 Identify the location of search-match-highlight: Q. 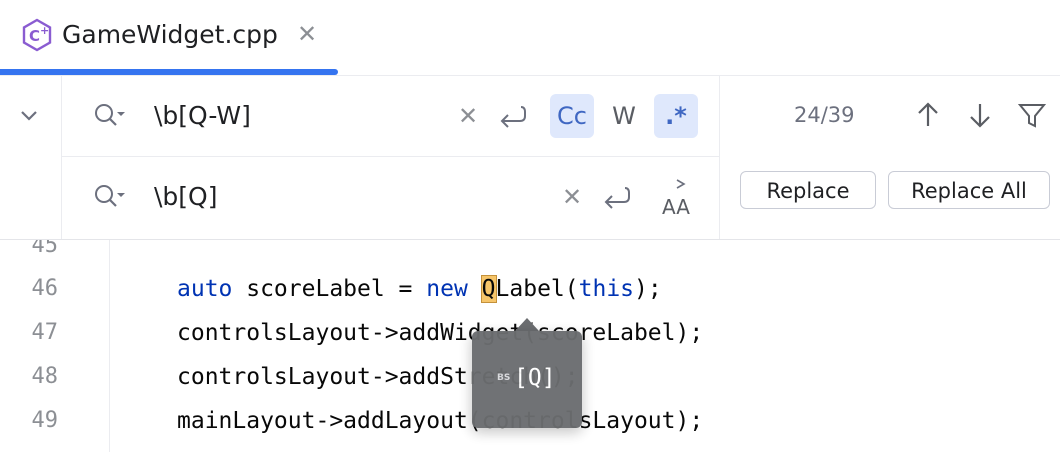
(488, 289).